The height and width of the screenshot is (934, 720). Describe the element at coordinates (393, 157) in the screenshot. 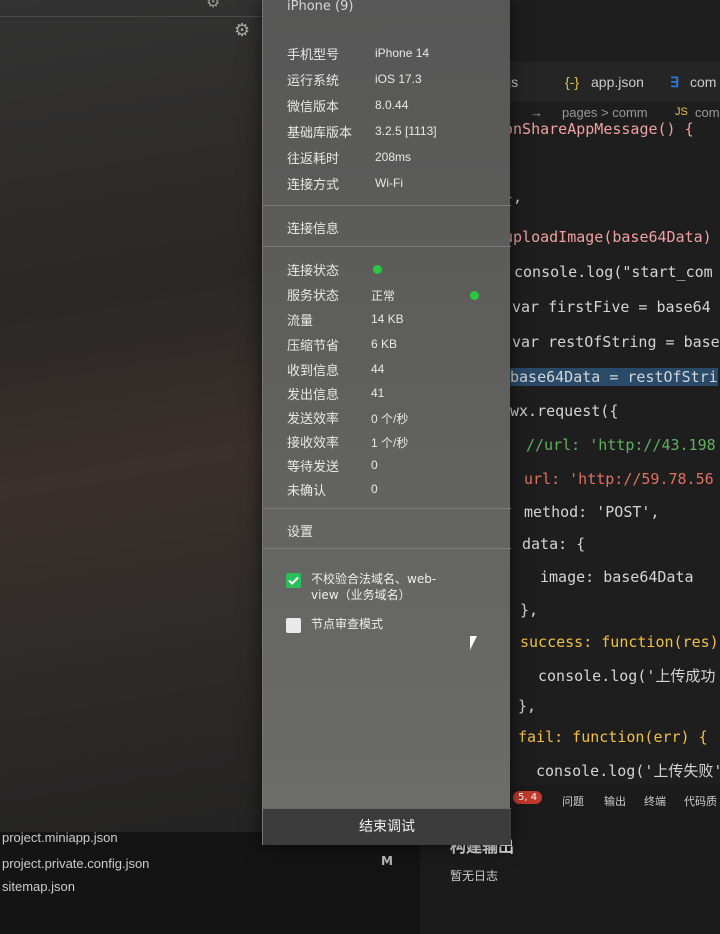

I see `info-value: 208ms` at that location.